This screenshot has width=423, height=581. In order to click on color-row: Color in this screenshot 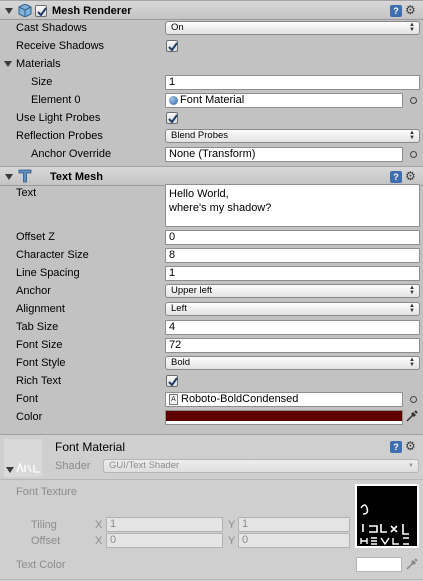, I will do `click(211, 417)`.